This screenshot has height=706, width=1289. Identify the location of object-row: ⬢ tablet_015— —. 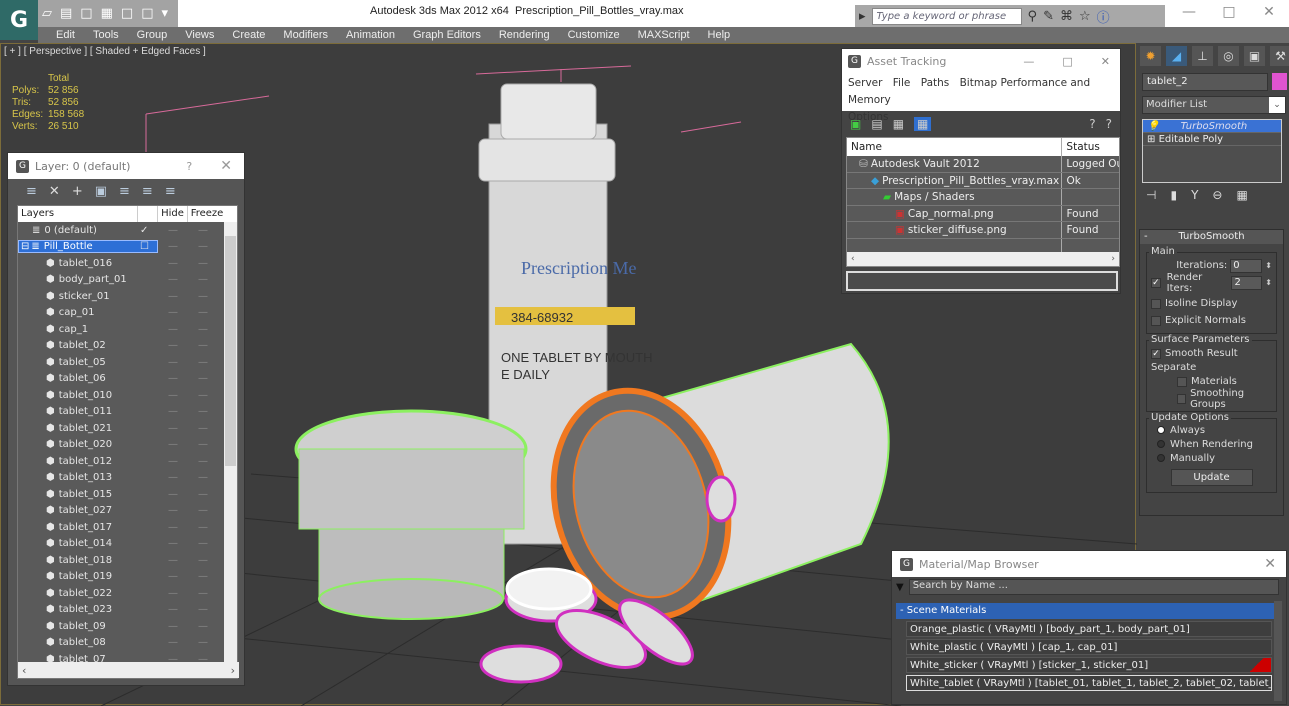
(127, 494).